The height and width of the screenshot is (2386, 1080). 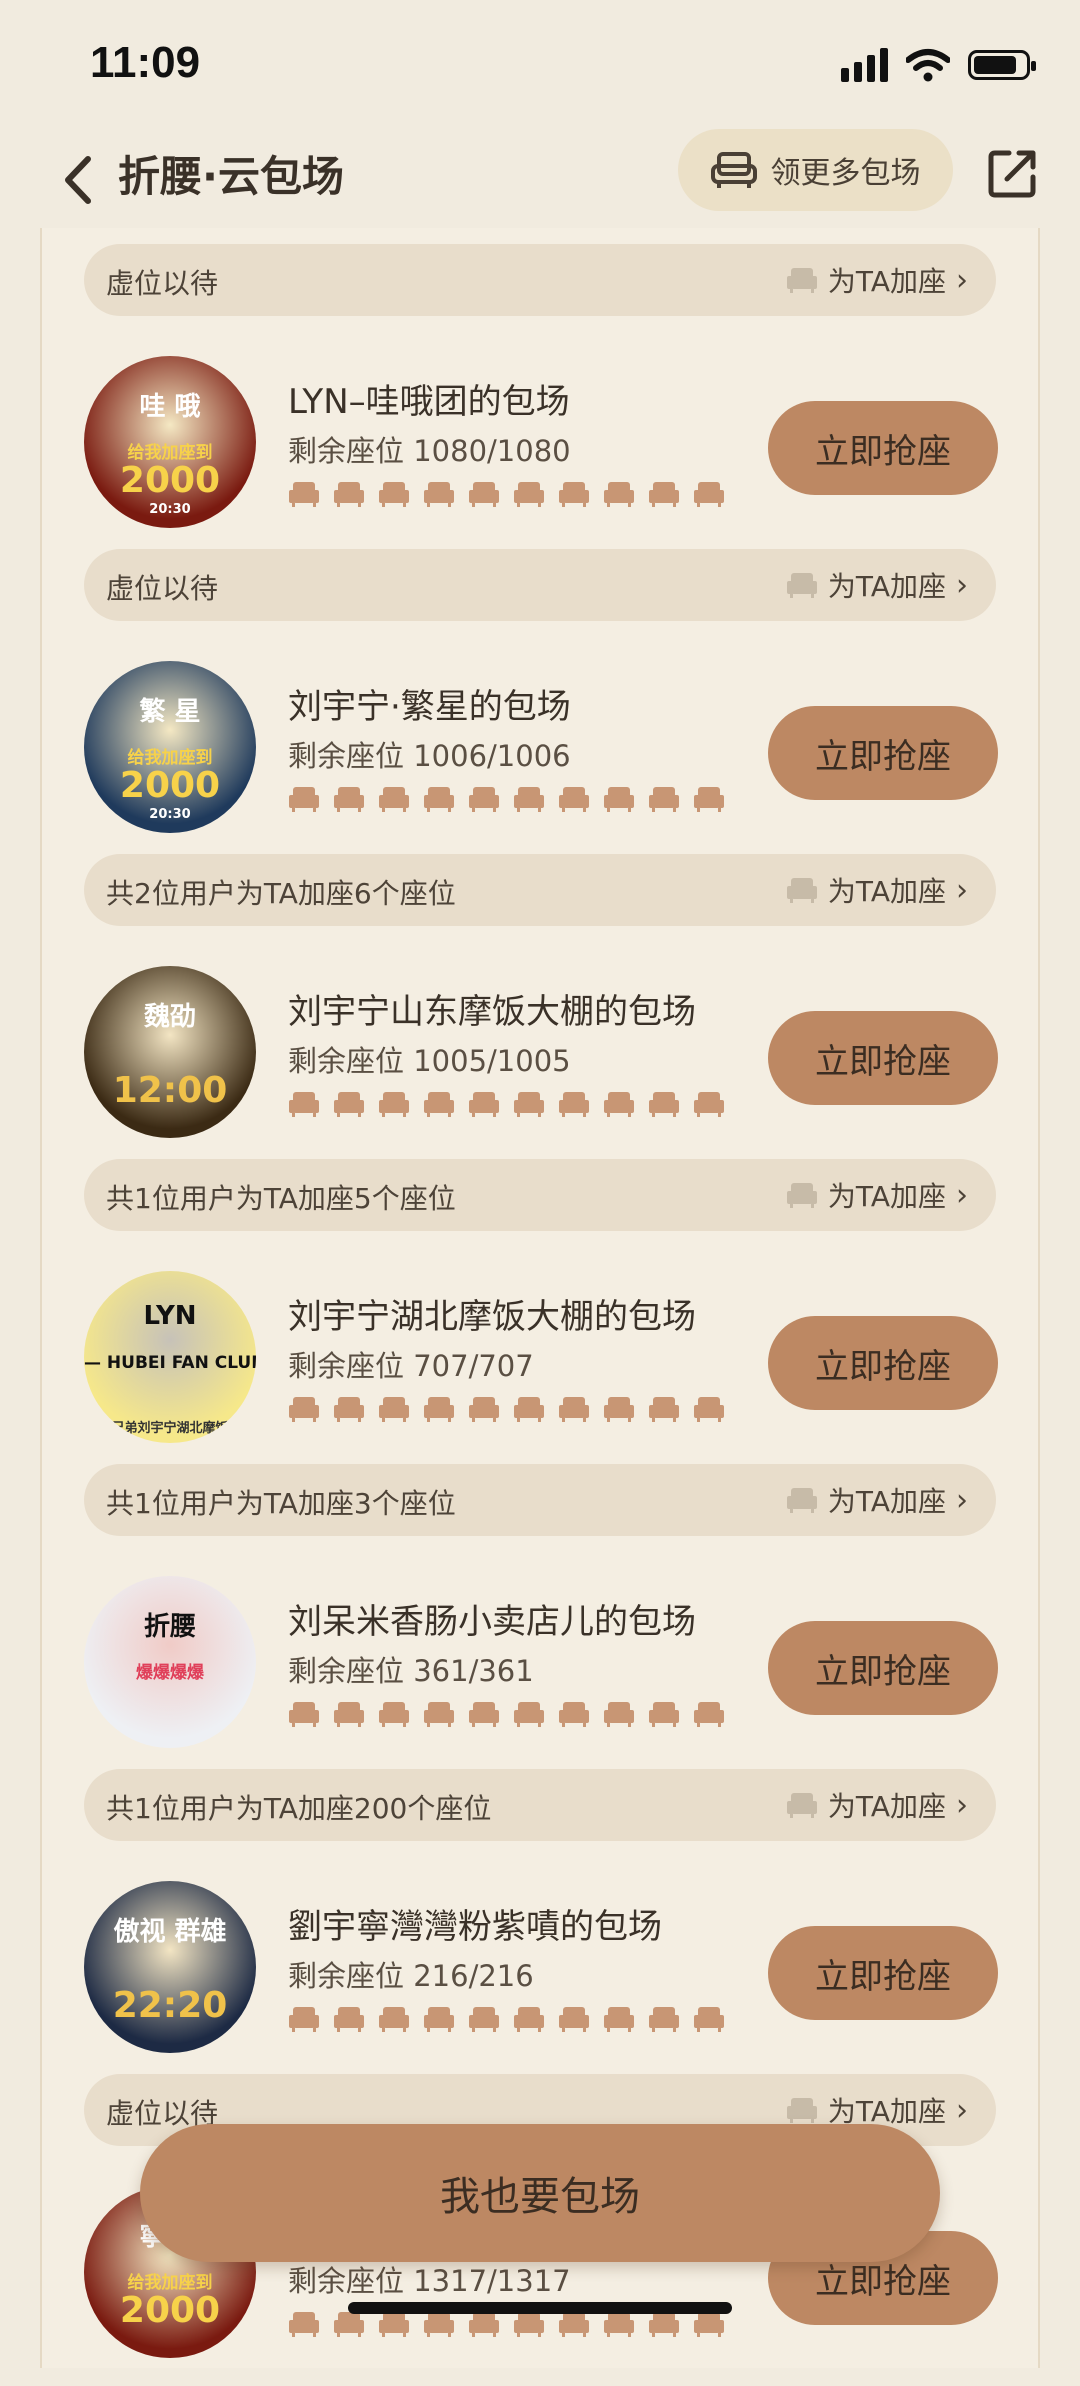 I want to click on avatar-text: 22:20, so click(x=170, y=2005).